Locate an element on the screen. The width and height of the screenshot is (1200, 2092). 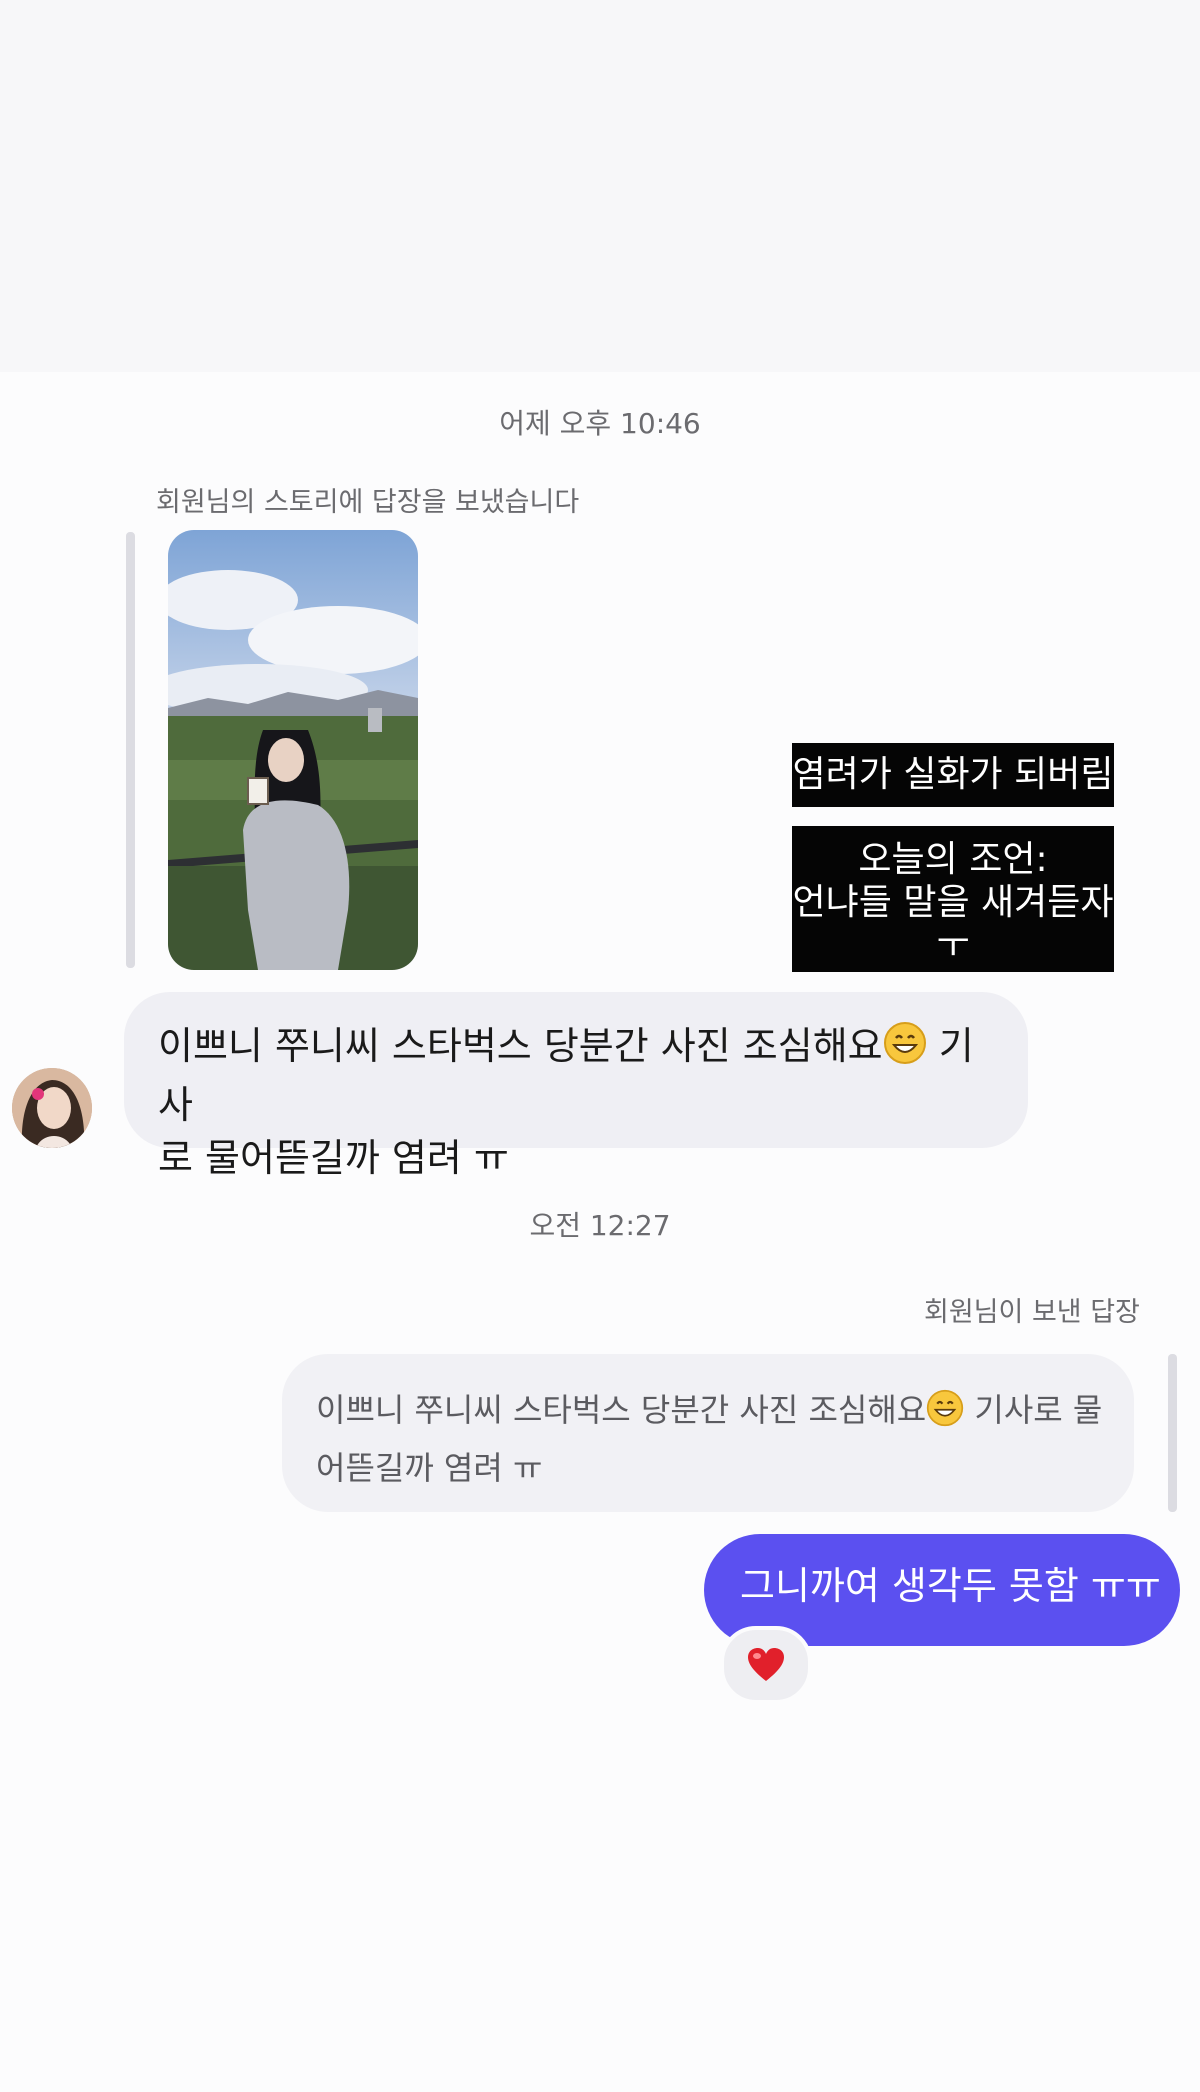
quoted-message-text-2: 기사로 물 is located at coordinates (1033, 1410).